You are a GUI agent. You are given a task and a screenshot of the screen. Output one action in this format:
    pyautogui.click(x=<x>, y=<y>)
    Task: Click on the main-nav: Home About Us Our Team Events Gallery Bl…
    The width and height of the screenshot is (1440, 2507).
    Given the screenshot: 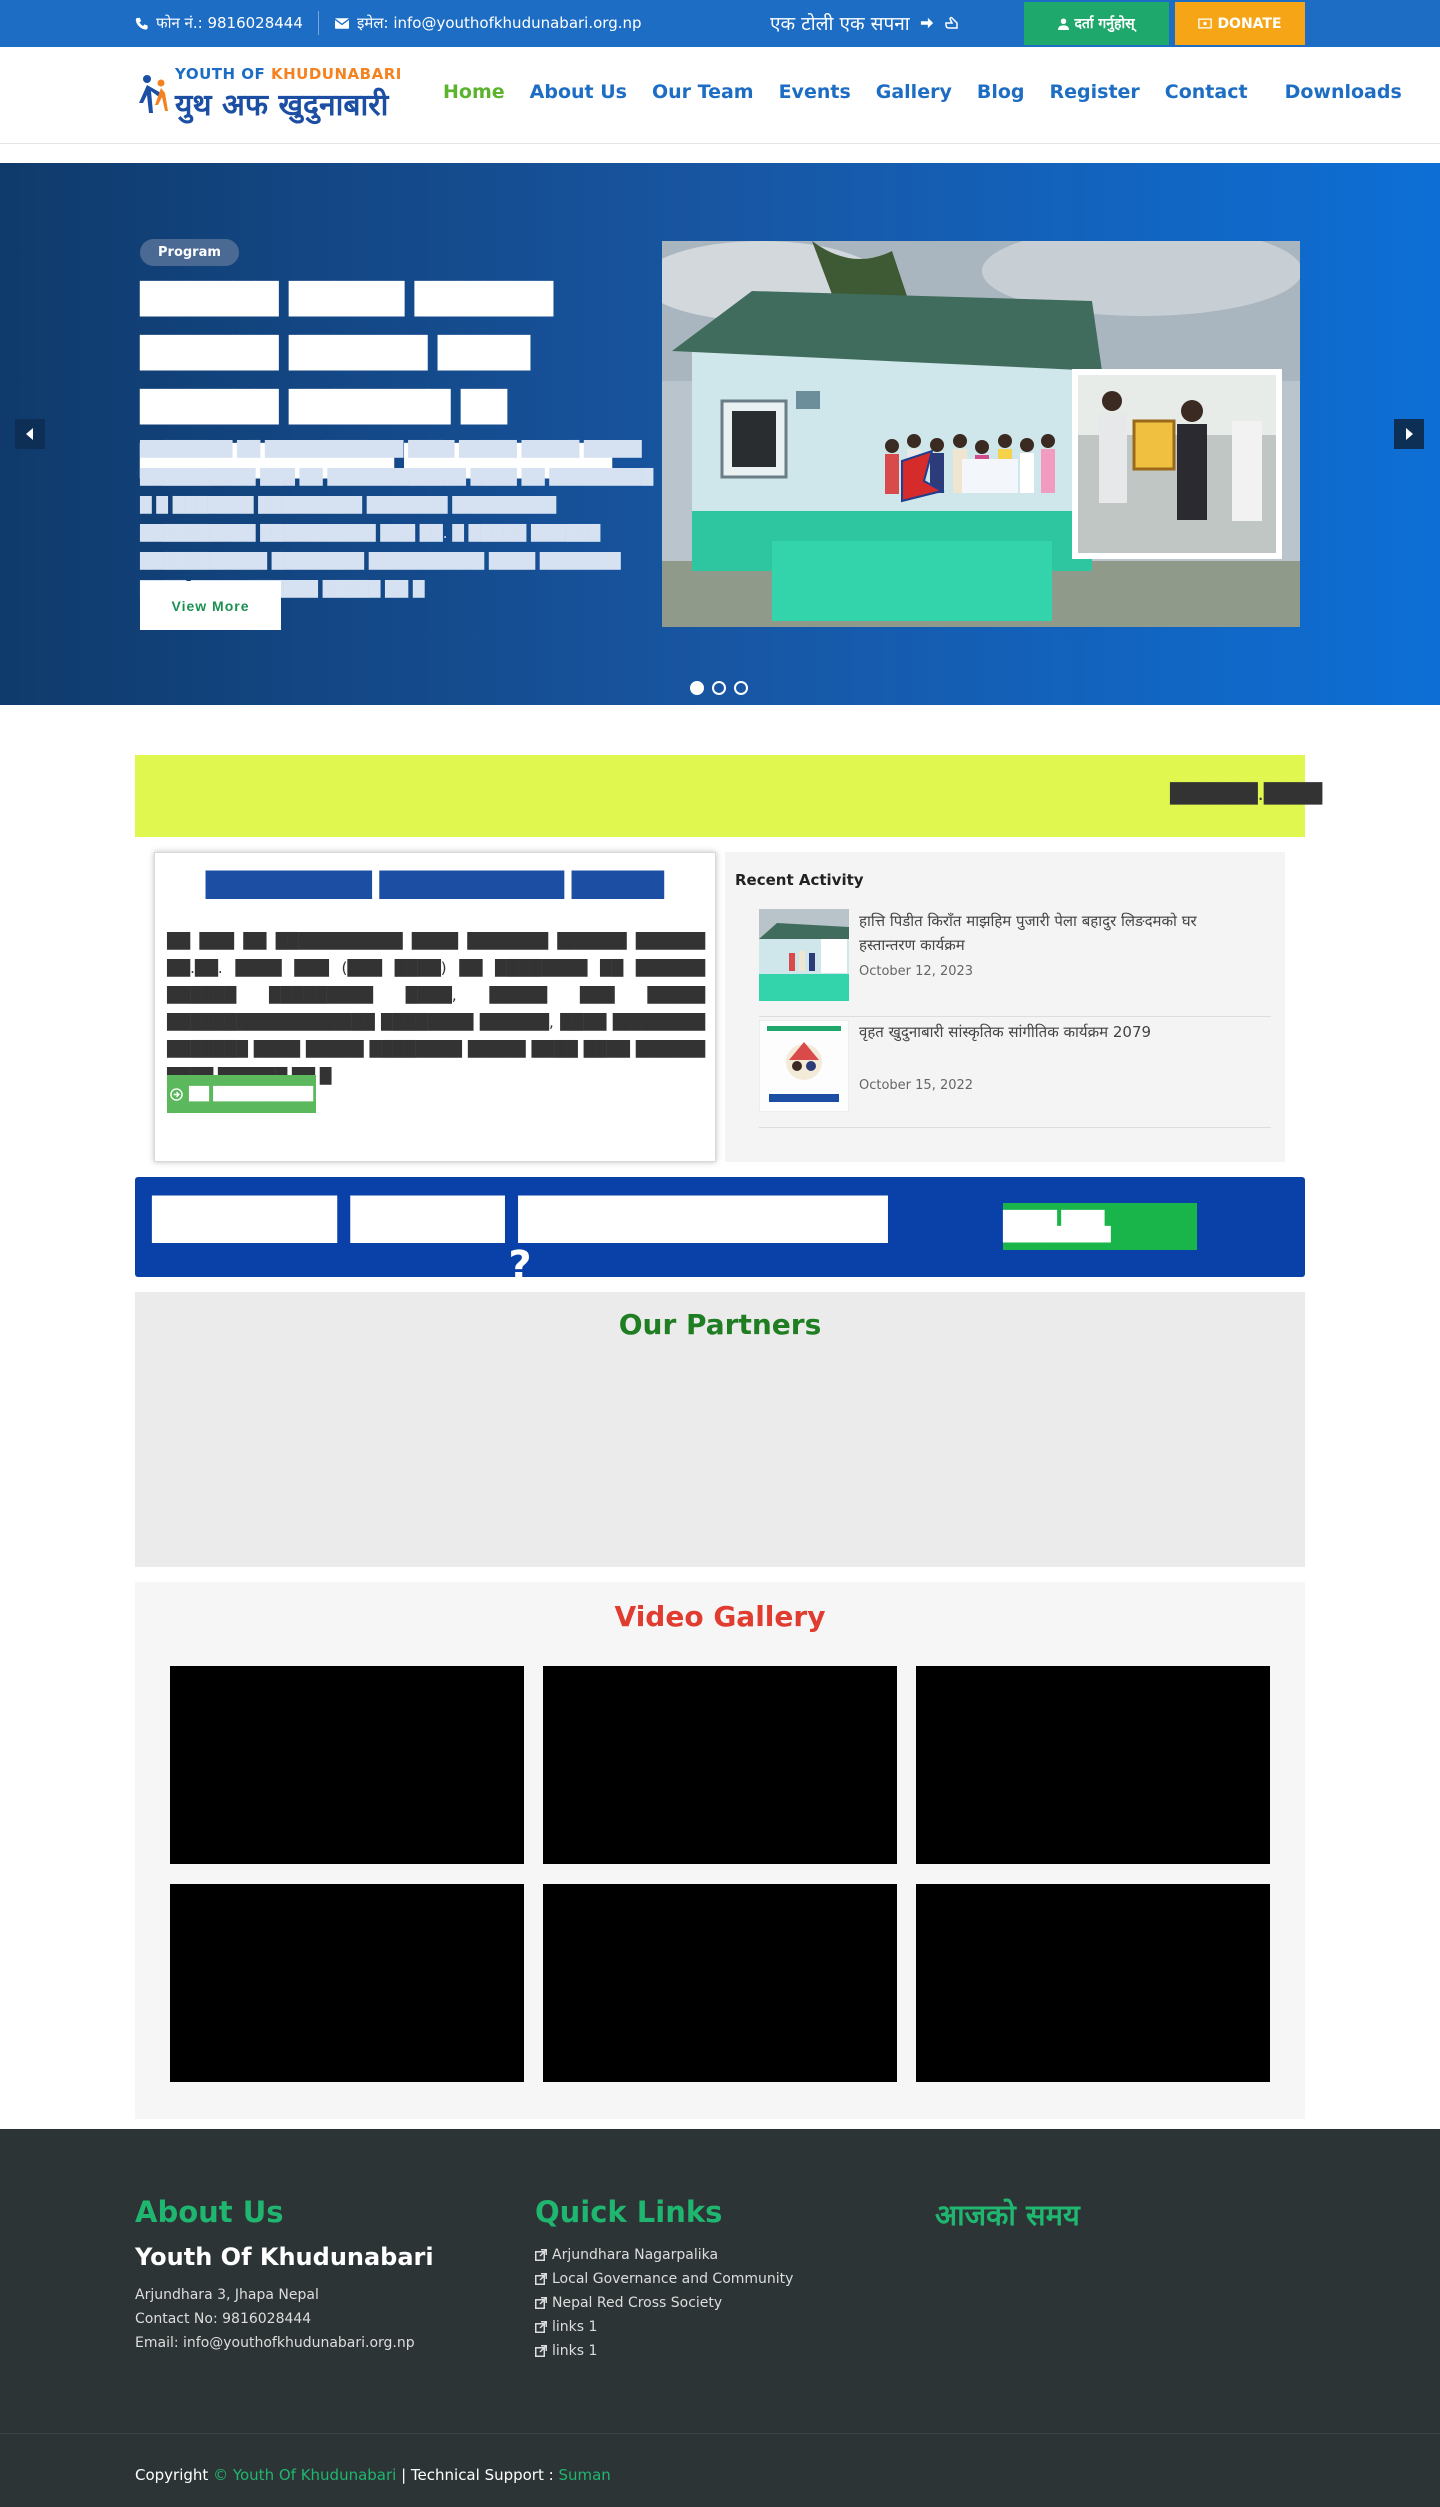 What is the action you would take?
    pyautogui.click(x=935, y=92)
    